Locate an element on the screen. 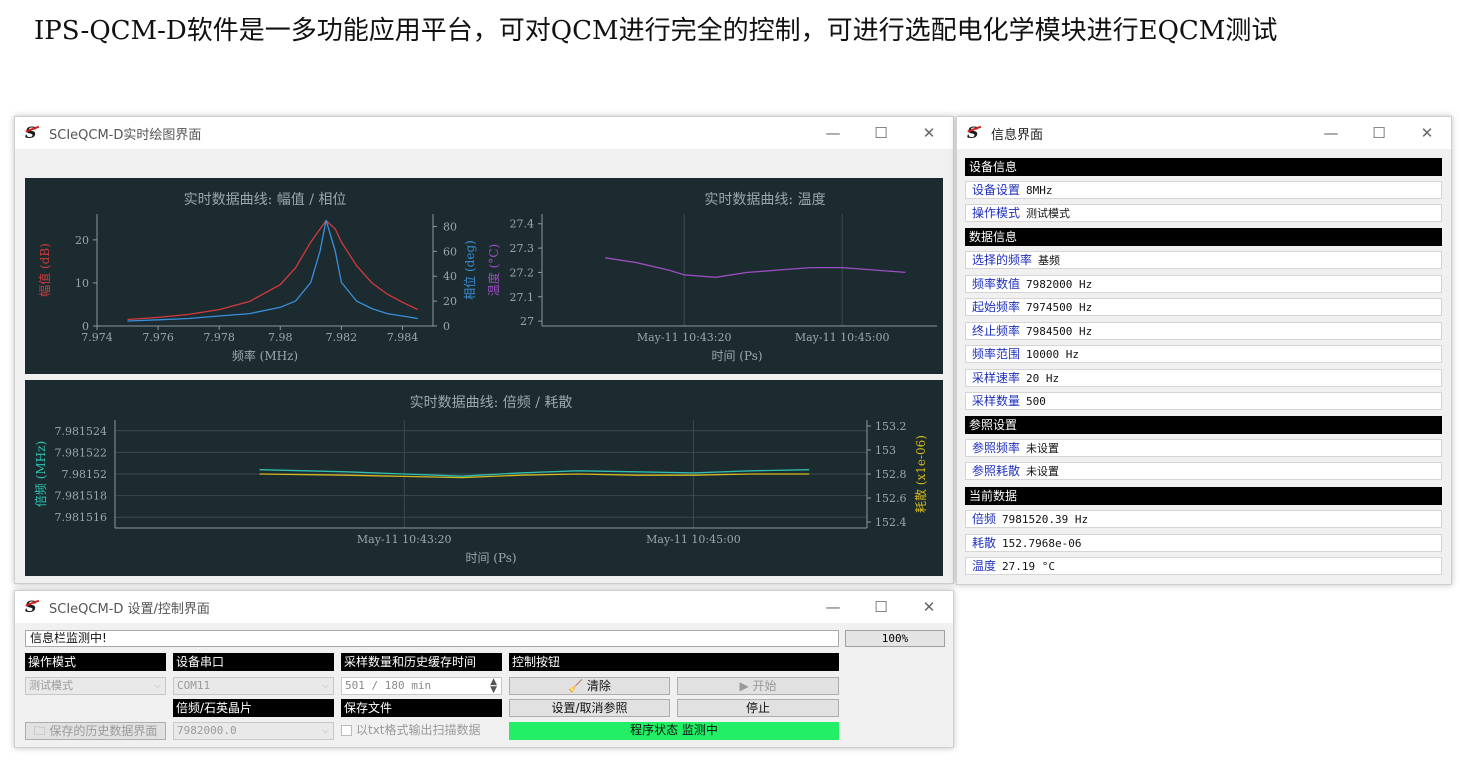 The image size is (1469, 761). operation-mode-select: 测试模式 ⌵ is located at coordinates (95, 686).